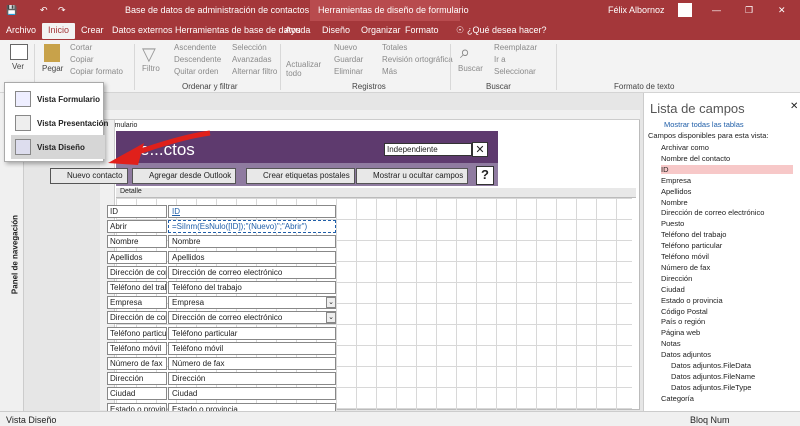 The width and height of the screenshot is (800, 426). Describe the element at coordinates (711, 387) in the screenshot. I see `field-list-item: Datos adjuntos.FileType` at that location.